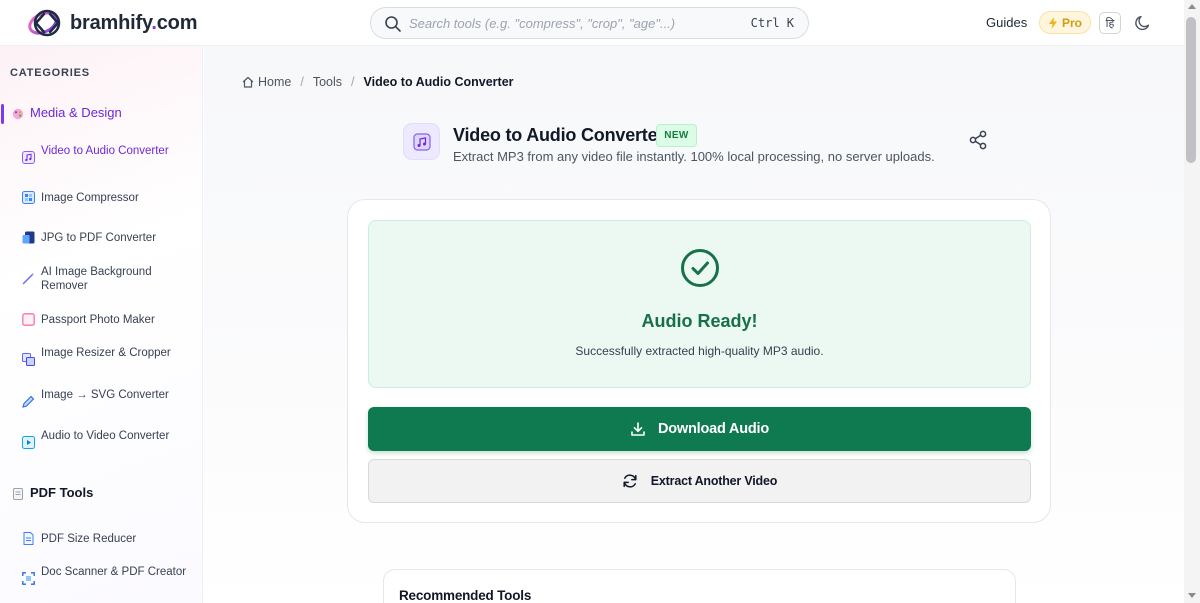 Image resolution: width=1200 pixels, height=603 pixels. What do you see at coordinates (699, 586) in the screenshot?
I see `recommended-tools-card: Recommended Tools` at bounding box center [699, 586].